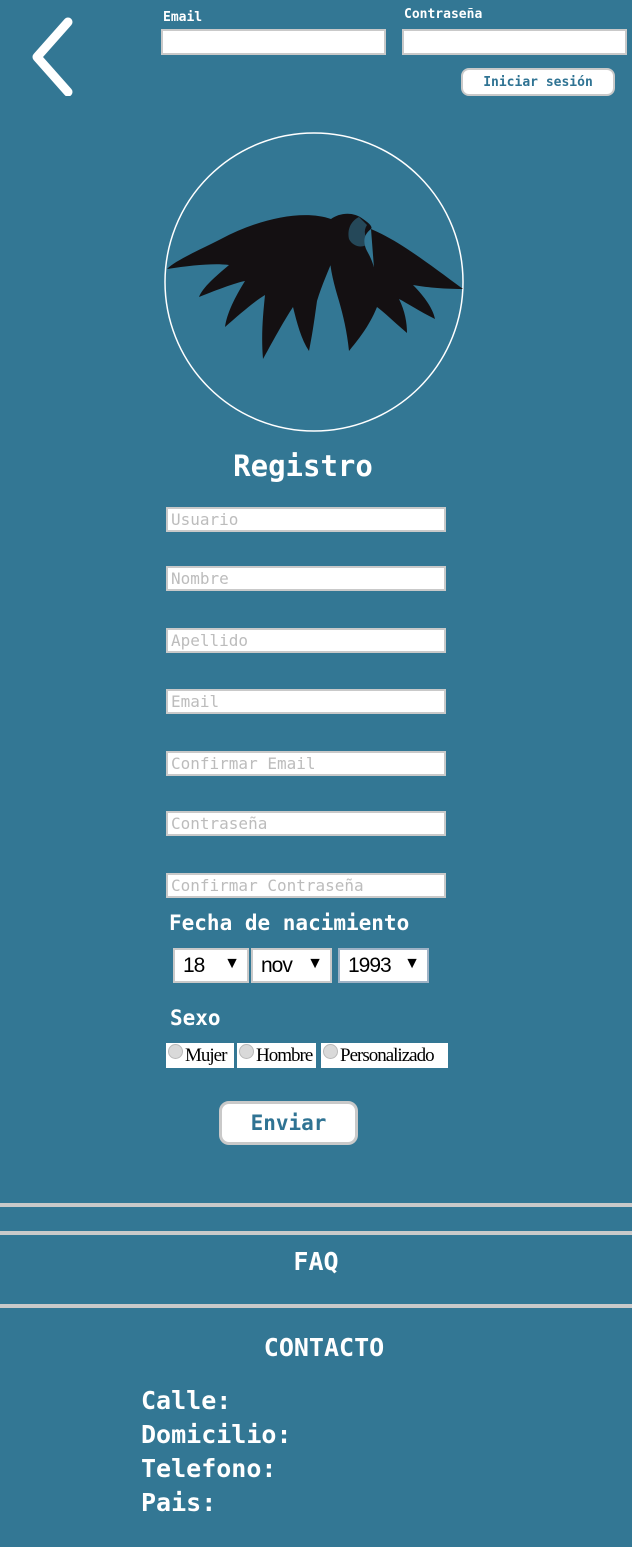 Image resolution: width=632 pixels, height=1547 pixels. Describe the element at coordinates (209, 1468) in the screenshot. I see `contact-phone: Telefono:` at that location.